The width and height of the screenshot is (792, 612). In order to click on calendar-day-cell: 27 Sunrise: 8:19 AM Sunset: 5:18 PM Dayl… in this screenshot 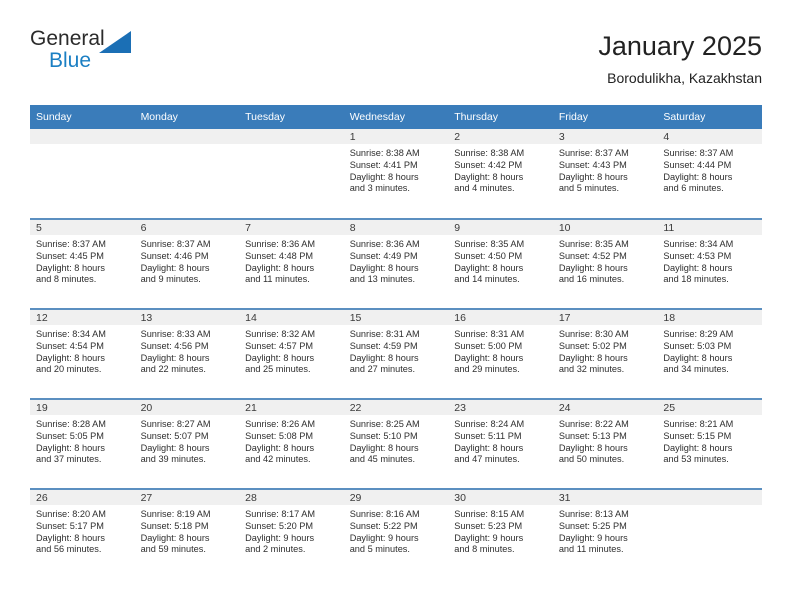, I will do `click(187, 533)`.